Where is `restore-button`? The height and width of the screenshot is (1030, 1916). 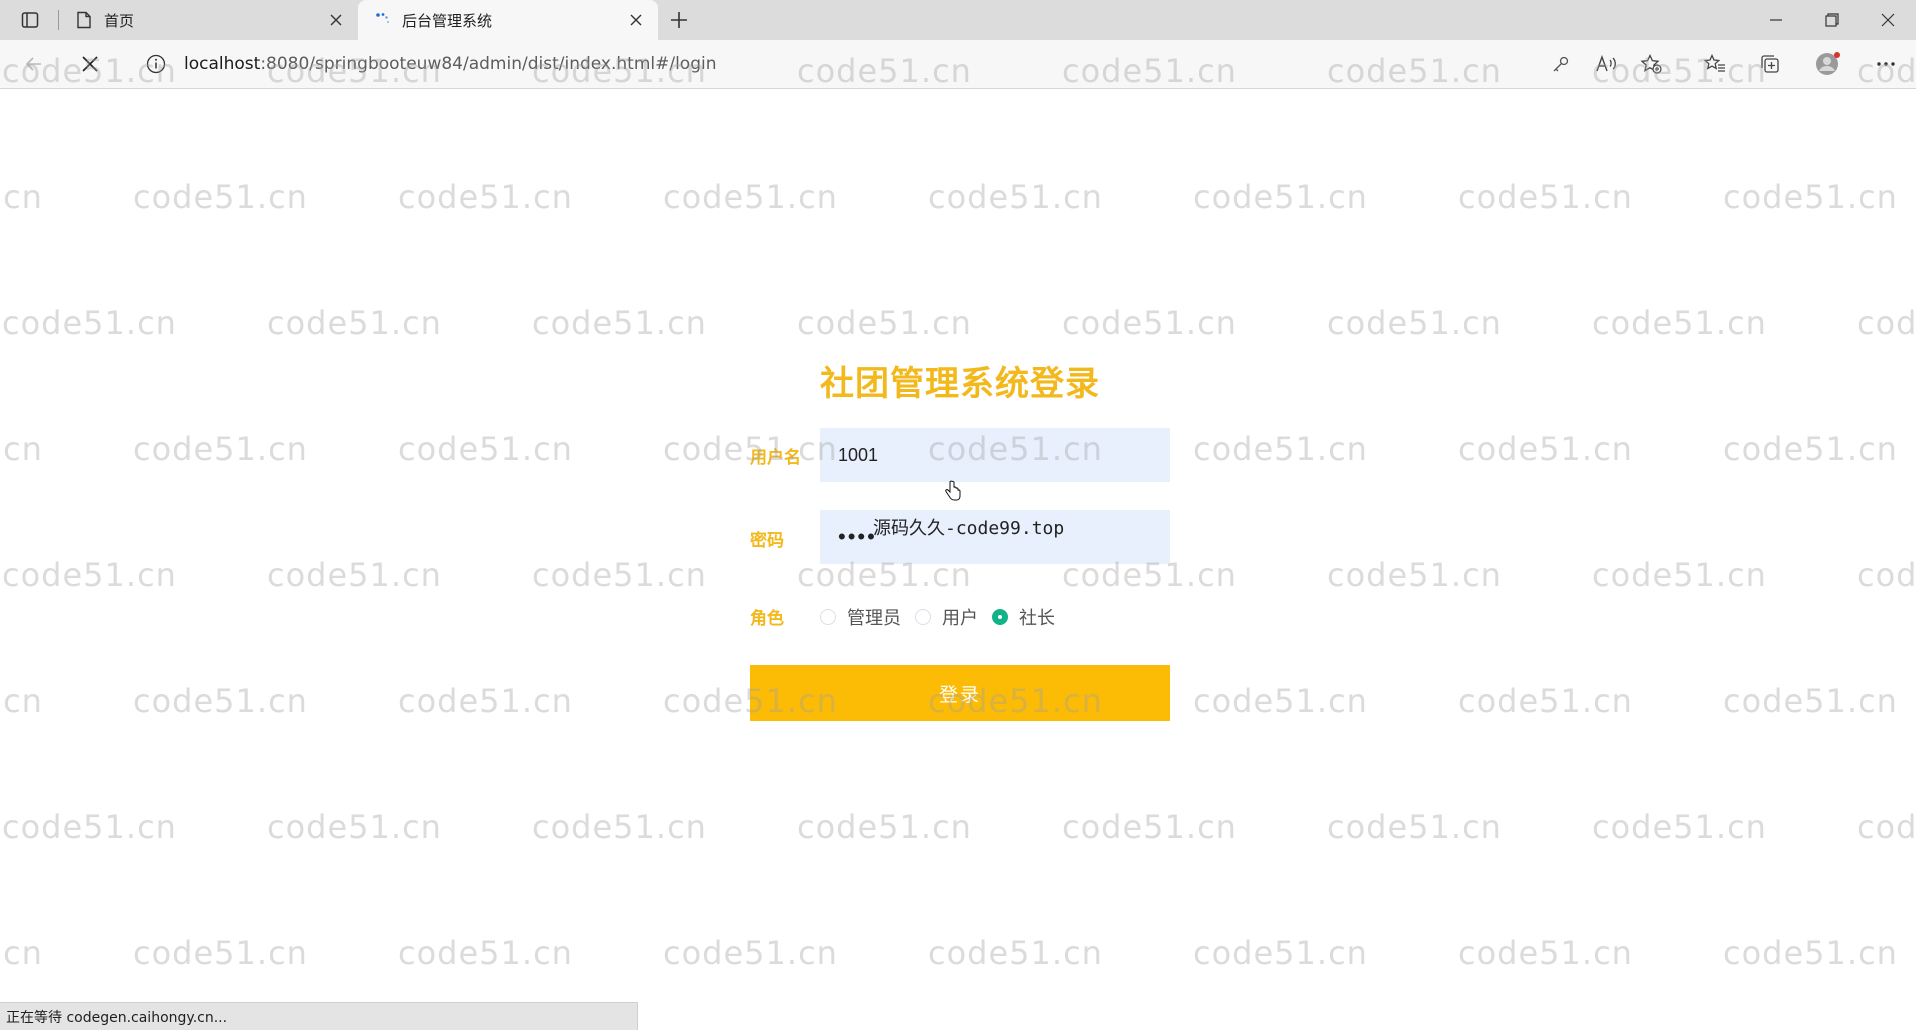 restore-button is located at coordinates (1832, 20).